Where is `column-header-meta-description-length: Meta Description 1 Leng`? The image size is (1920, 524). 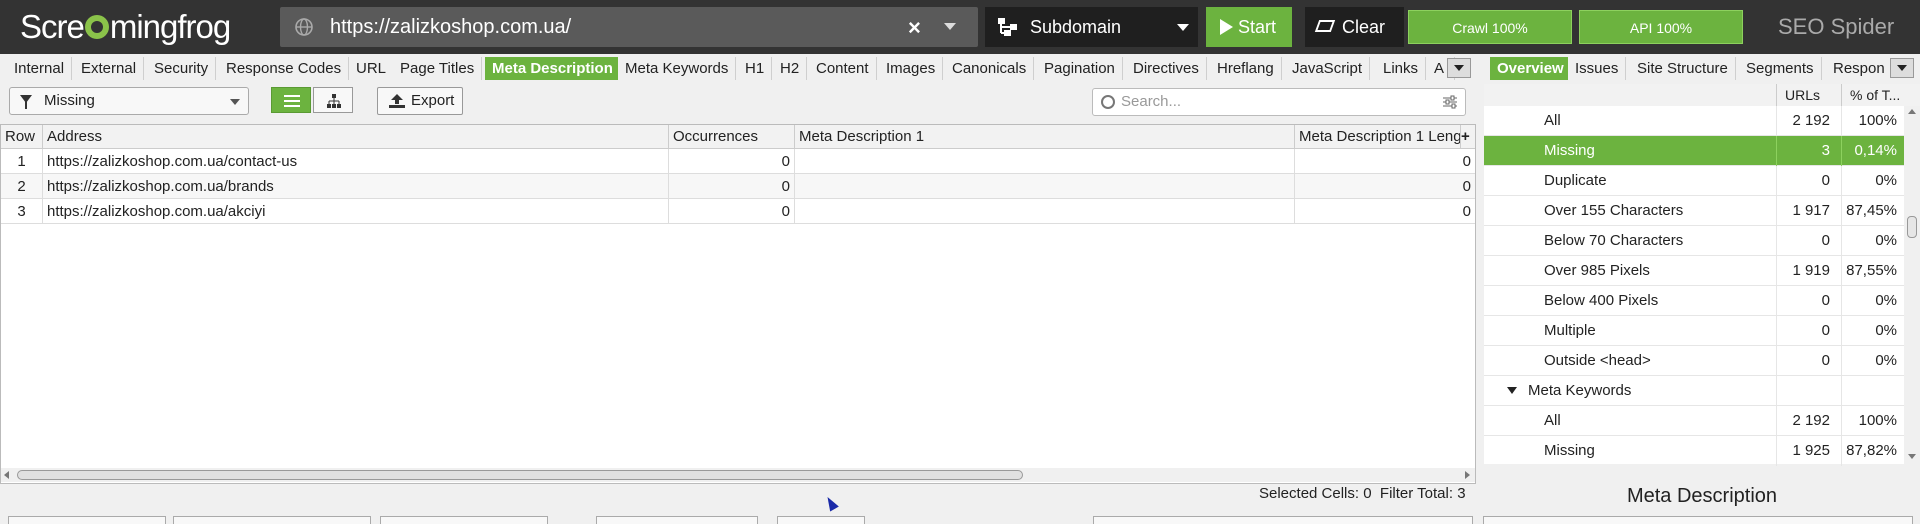 column-header-meta-description-length: Meta Description 1 Leng is located at coordinates (1378, 137).